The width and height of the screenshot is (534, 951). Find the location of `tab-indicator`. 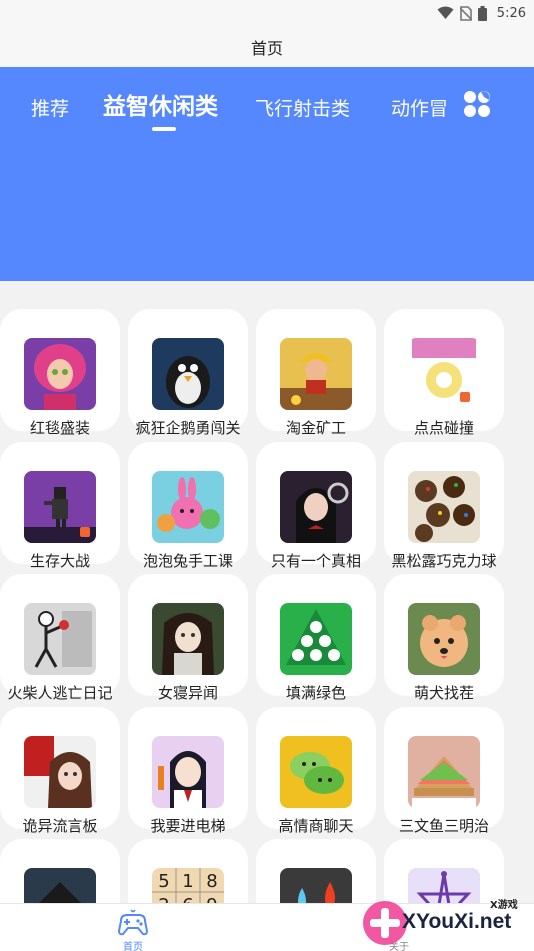

tab-indicator is located at coordinates (164, 129).